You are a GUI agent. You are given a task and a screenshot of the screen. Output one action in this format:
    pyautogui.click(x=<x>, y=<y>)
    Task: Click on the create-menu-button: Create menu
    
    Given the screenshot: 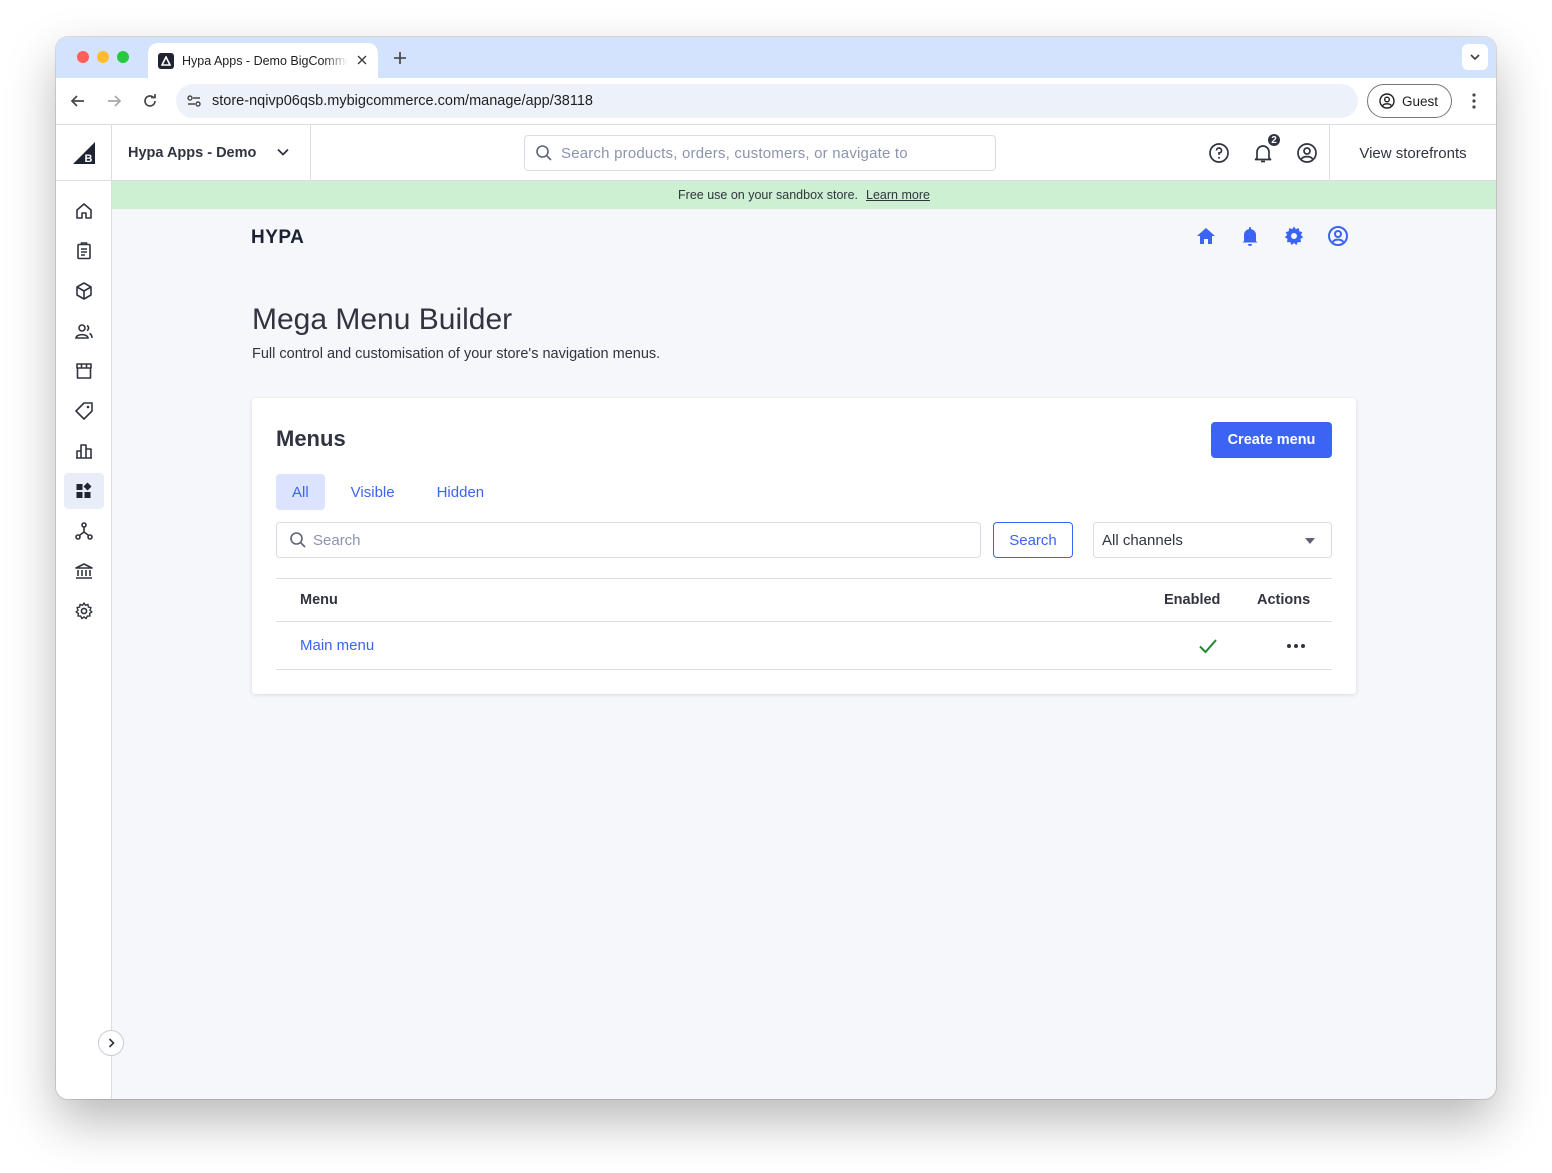 What is the action you would take?
    pyautogui.click(x=1271, y=440)
    